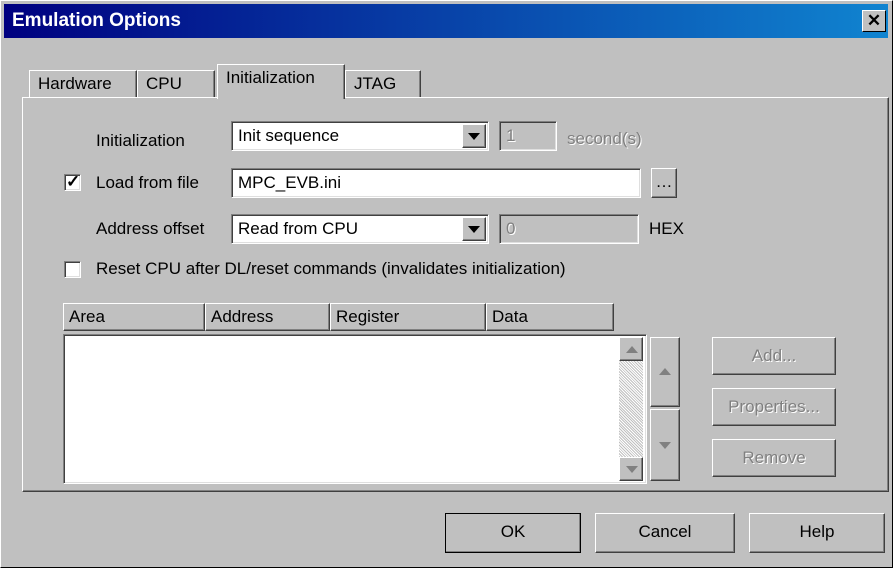 This screenshot has height=568, width=893. I want to click on move-up-button, so click(665, 372).